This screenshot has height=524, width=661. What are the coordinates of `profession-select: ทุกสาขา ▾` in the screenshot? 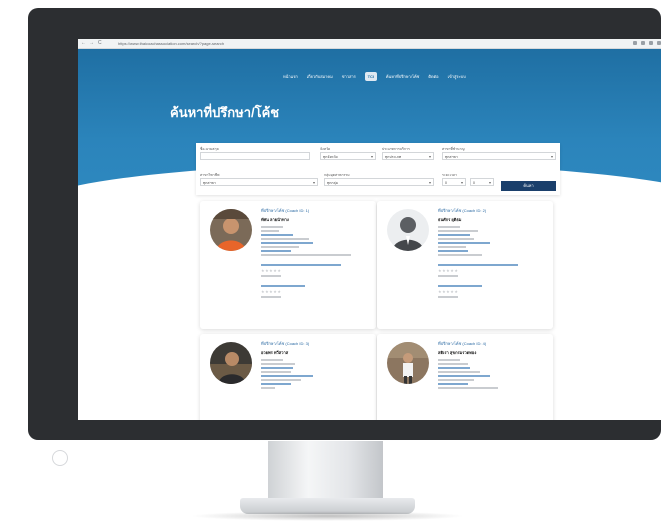 It's located at (259, 182).